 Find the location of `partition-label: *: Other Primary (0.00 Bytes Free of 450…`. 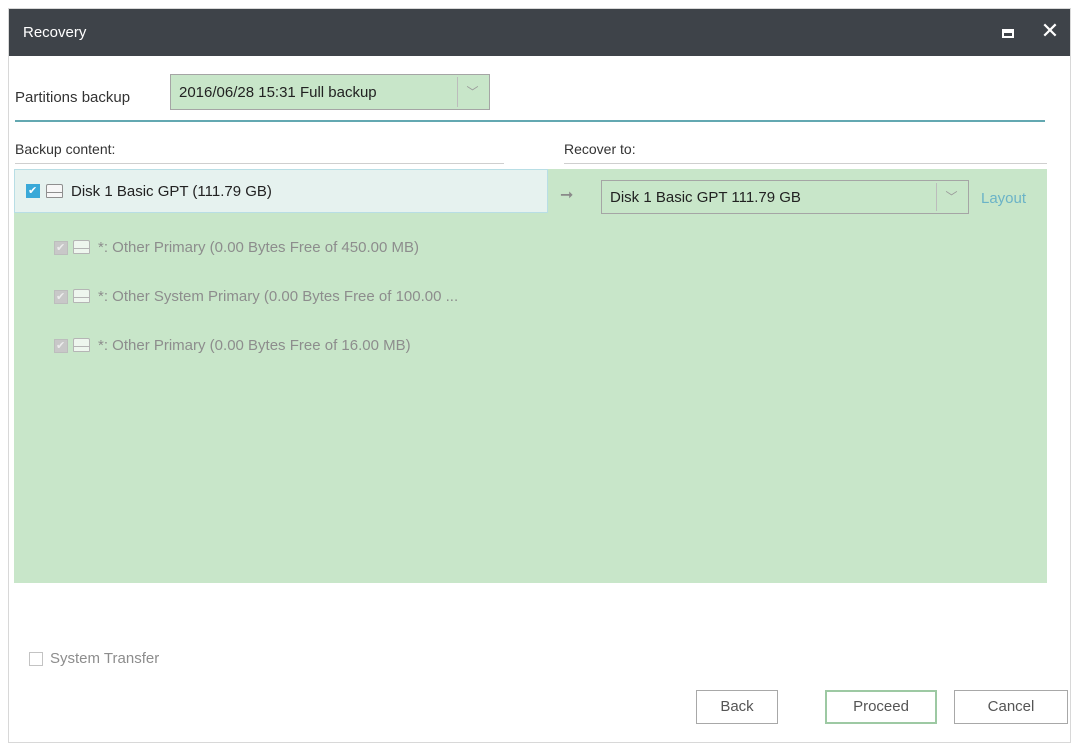

partition-label: *: Other Primary (0.00 Bytes Free of 450… is located at coordinates (258, 247).